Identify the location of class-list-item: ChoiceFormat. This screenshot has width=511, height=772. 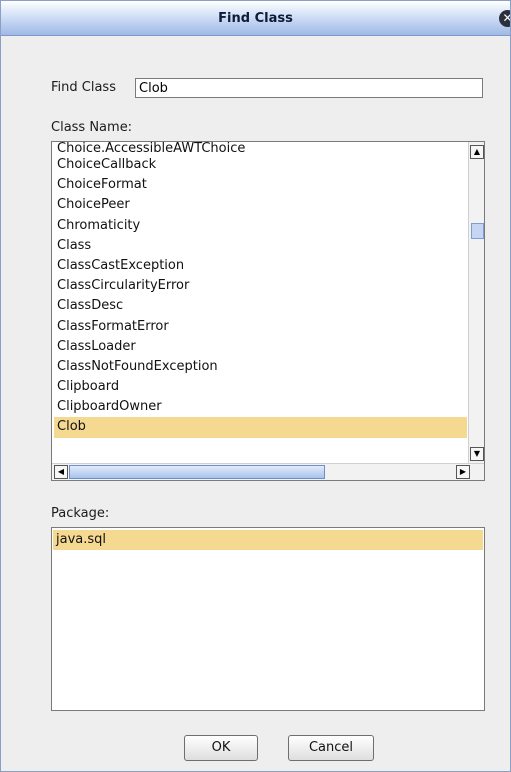
(260, 185).